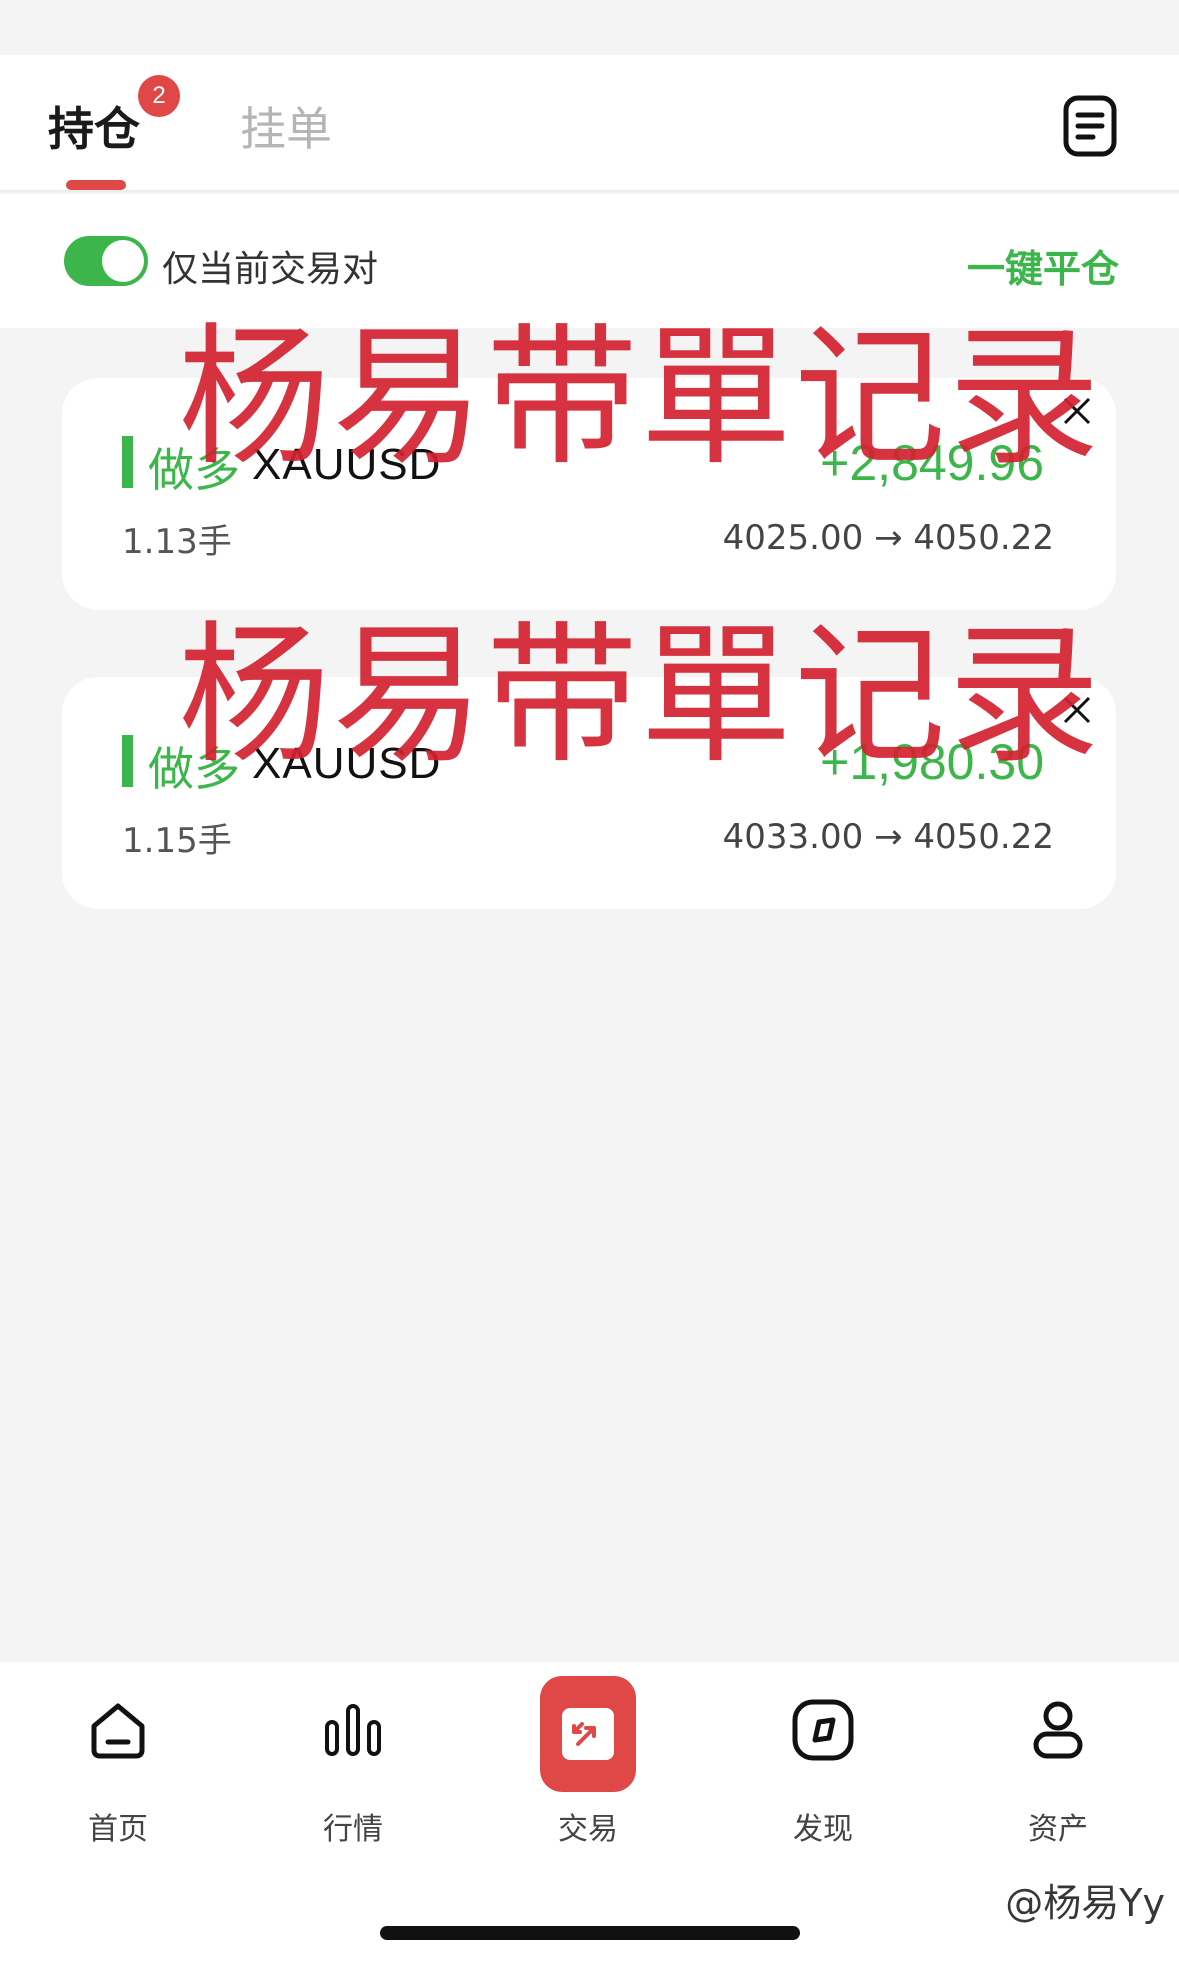 This screenshot has height=1967, width=1179. What do you see at coordinates (588, 1734) in the screenshot?
I see `swap-icon` at bounding box center [588, 1734].